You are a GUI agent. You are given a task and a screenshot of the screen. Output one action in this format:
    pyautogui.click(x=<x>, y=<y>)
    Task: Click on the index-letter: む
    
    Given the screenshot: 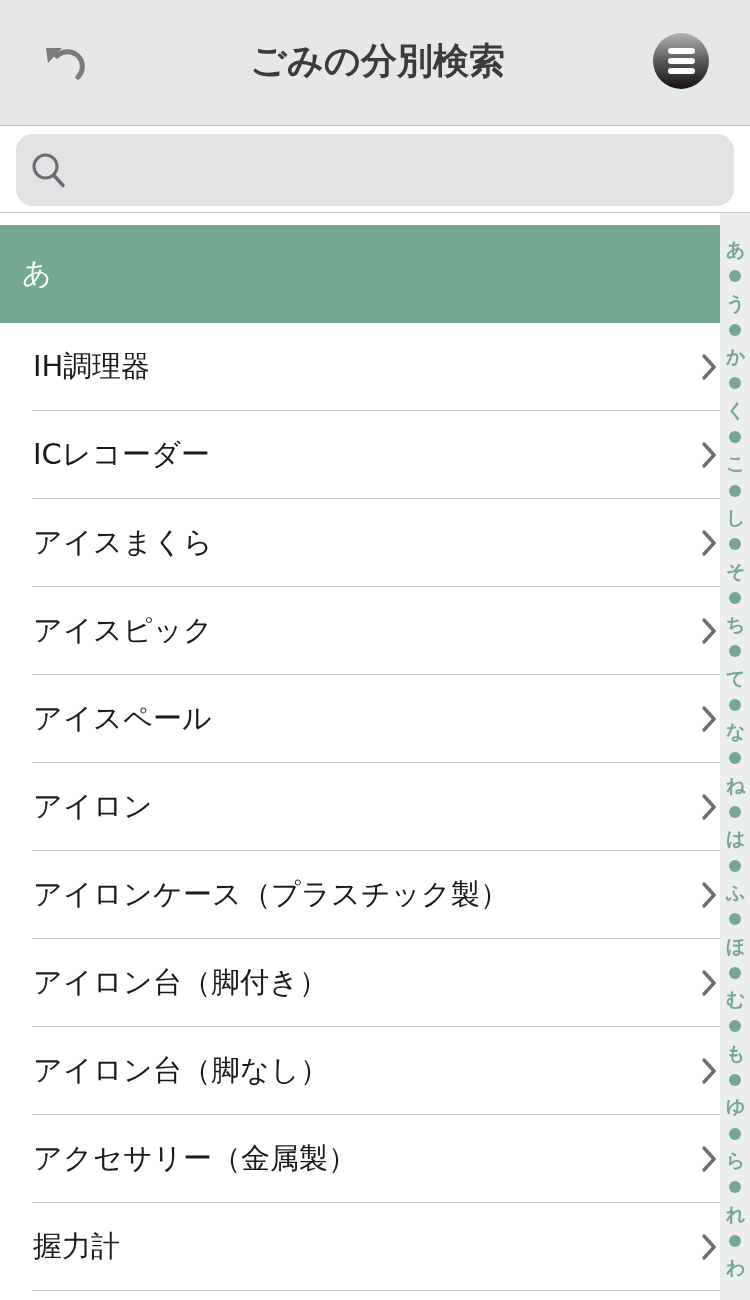 What is the action you would take?
    pyautogui.click(x=735, y=1000)
    